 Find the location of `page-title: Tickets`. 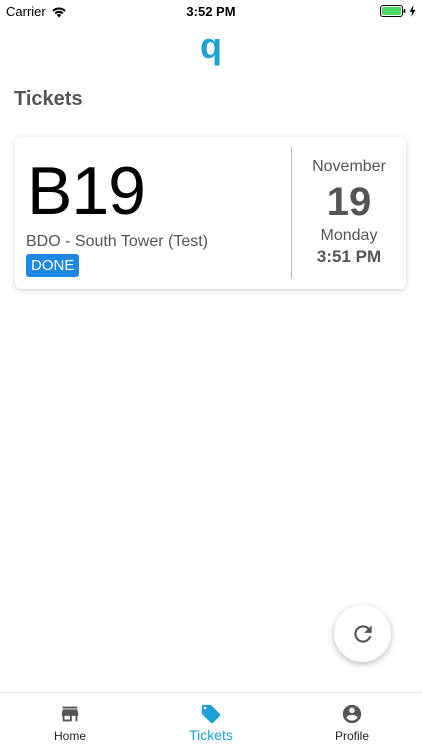

page-title: Tickets is located at coordinates (48, 99).